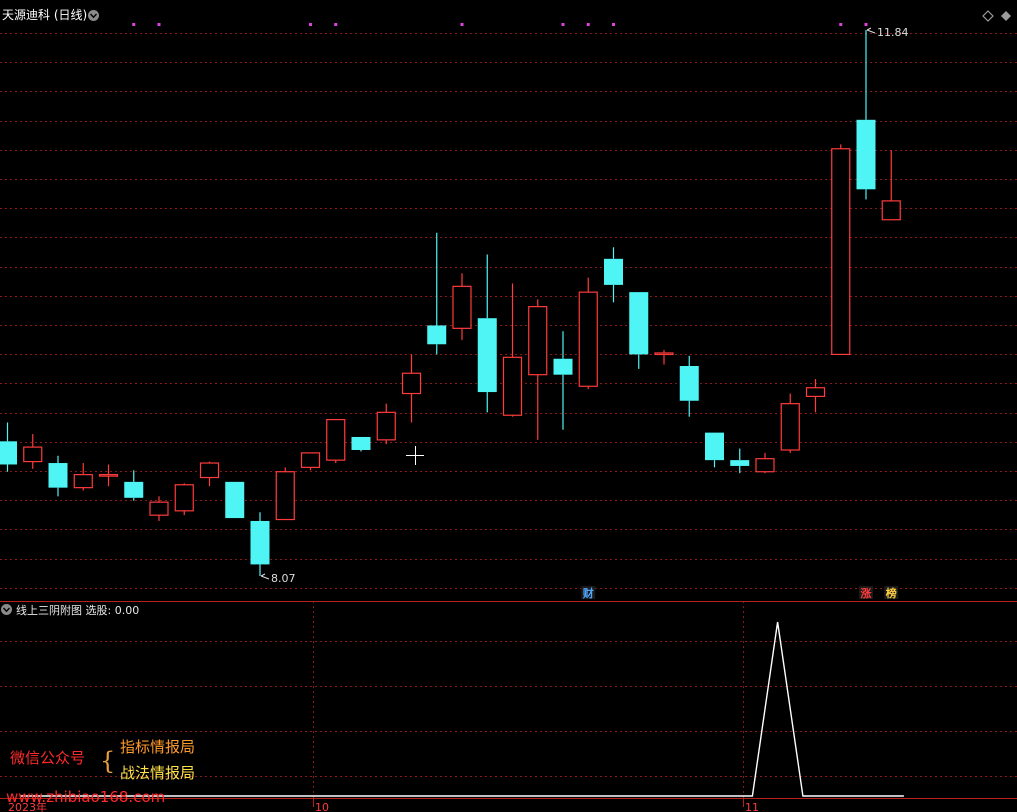 This screenshot has width=1017, height=812. What do you see at coordinates (322, 806) in the screenshot?
I see `time-axis-label-oct: 10` at bounding box center [322, 806].